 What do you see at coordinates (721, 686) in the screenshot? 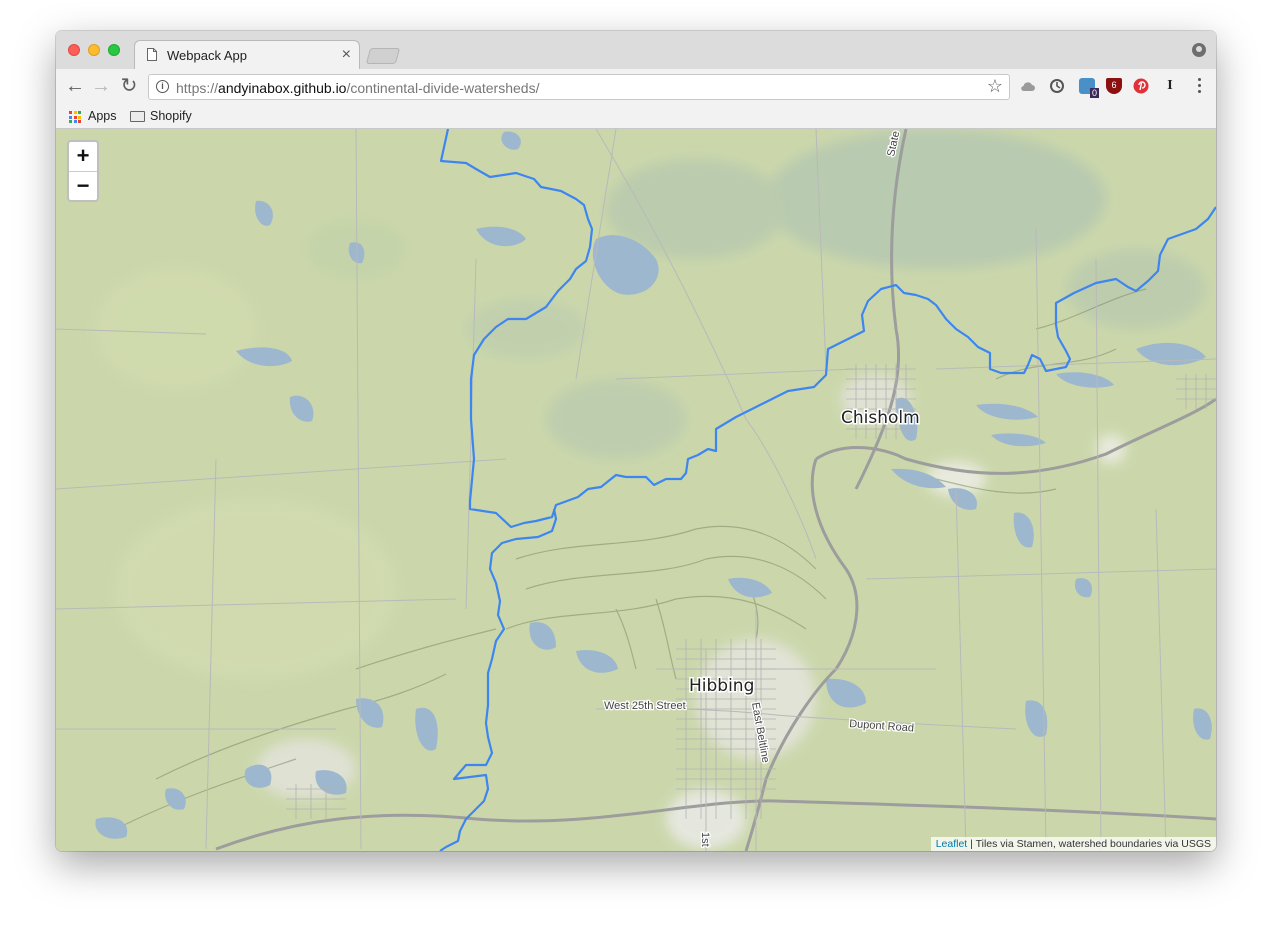
I see `city-label-hibbing: Hibbing` at bounding box center [721, 686].